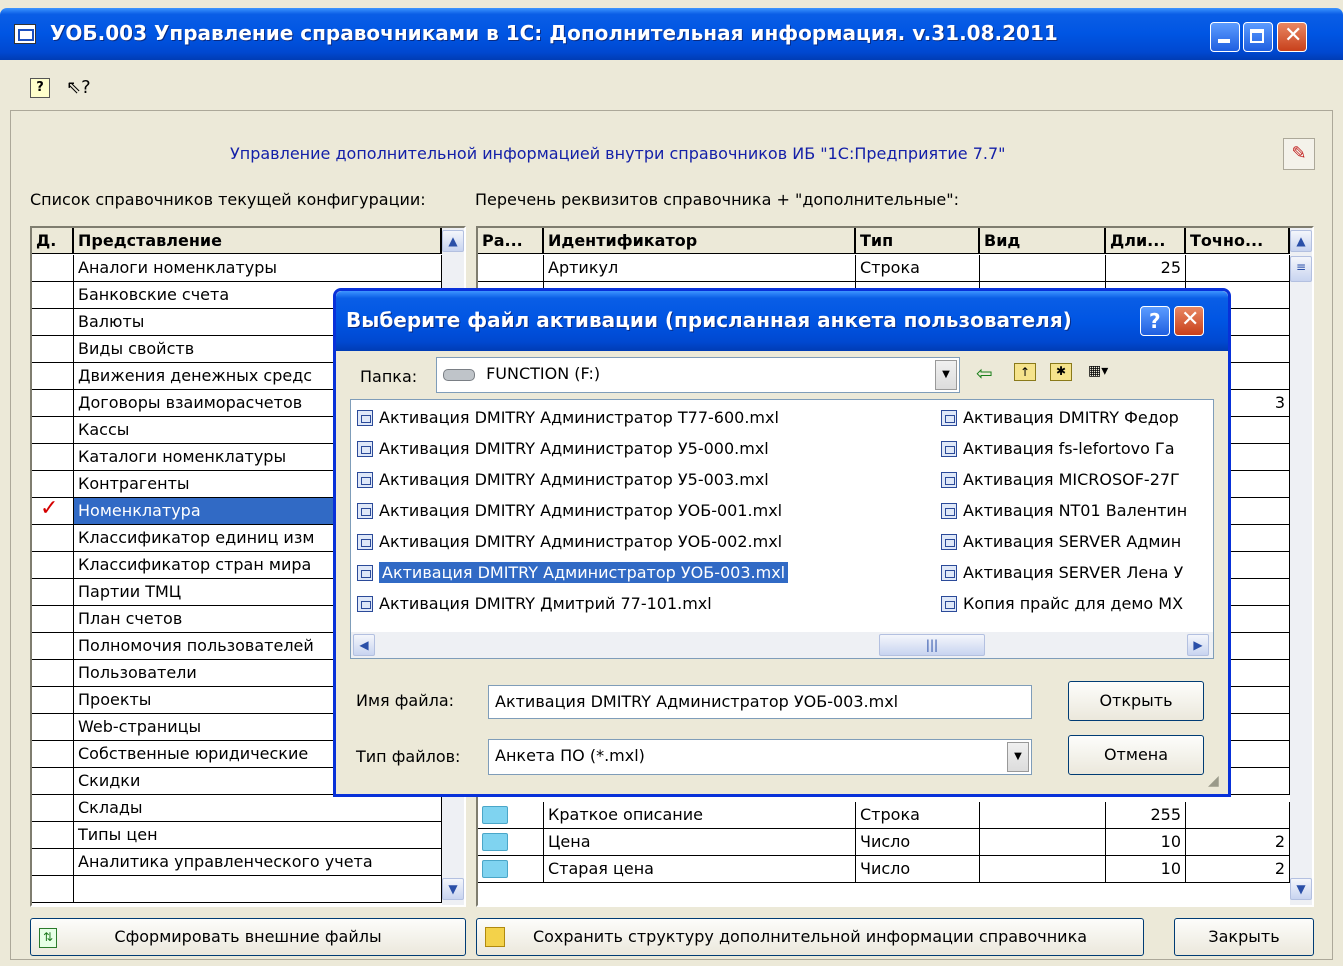  I want to click on row-identifier: Старая цена, so click(700, 869).